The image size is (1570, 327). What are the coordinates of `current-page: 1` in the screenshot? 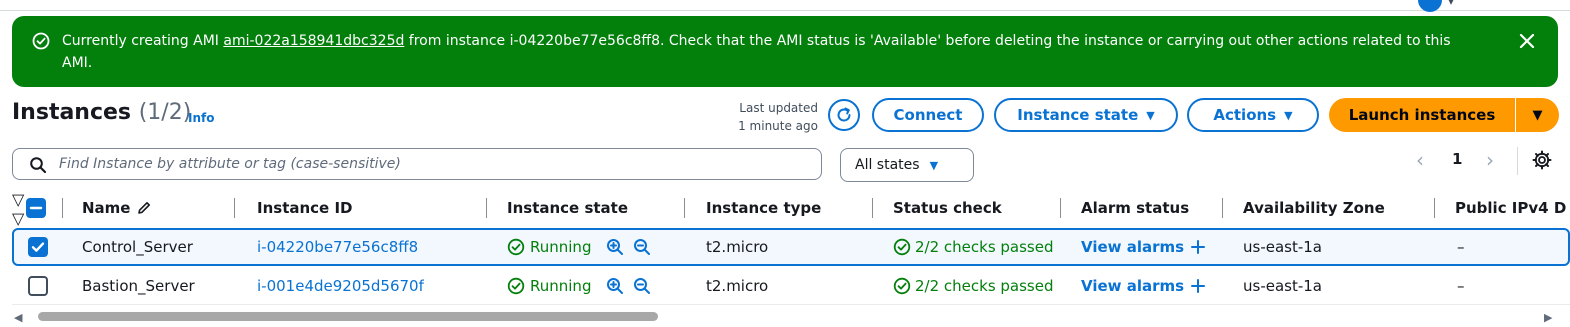 It's located at (1457, 159).